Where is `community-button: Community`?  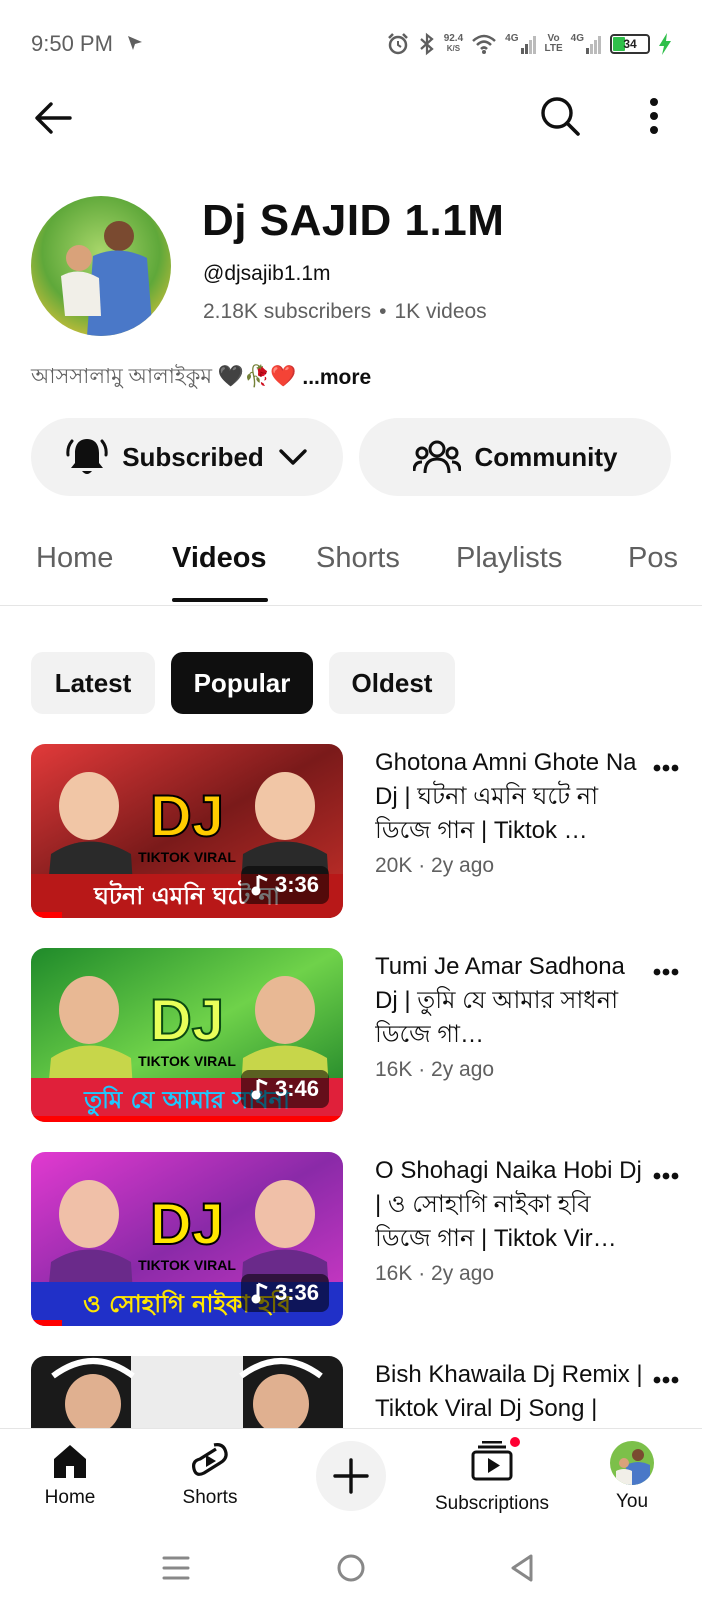 community-button: Community is located at coordinates (515, 457).